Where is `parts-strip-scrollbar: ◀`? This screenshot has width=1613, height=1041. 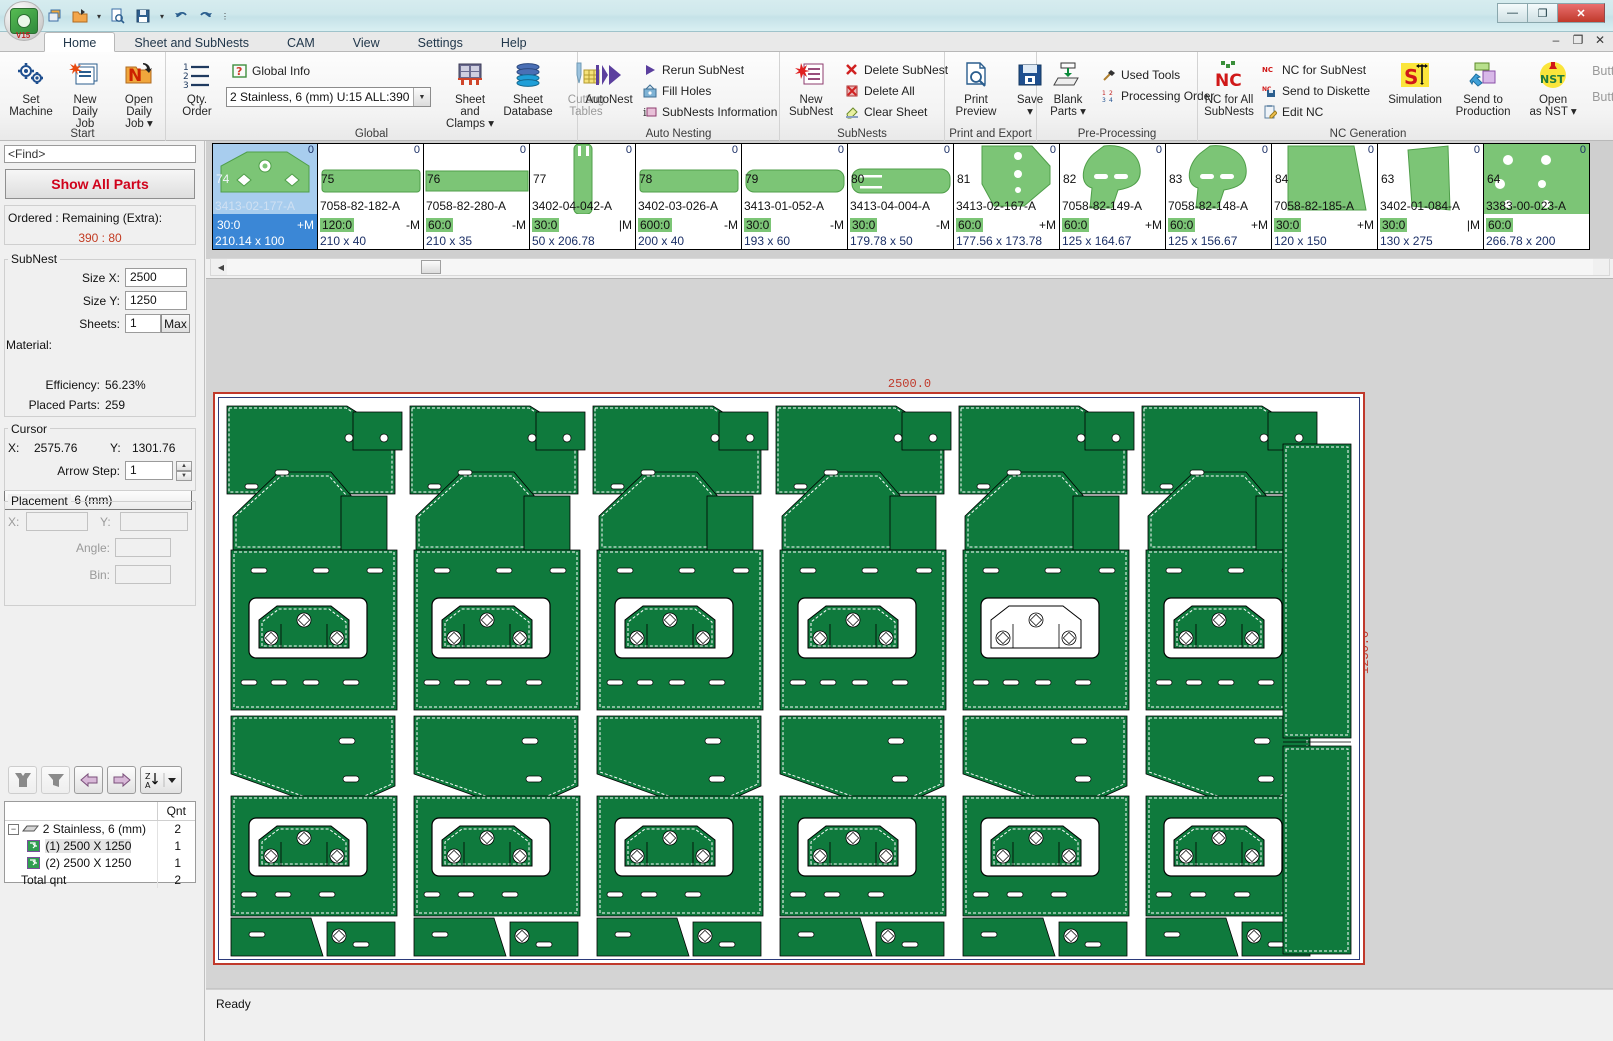
parts-strip-scrollbar: ◀ is located at coordinates (910, 267).